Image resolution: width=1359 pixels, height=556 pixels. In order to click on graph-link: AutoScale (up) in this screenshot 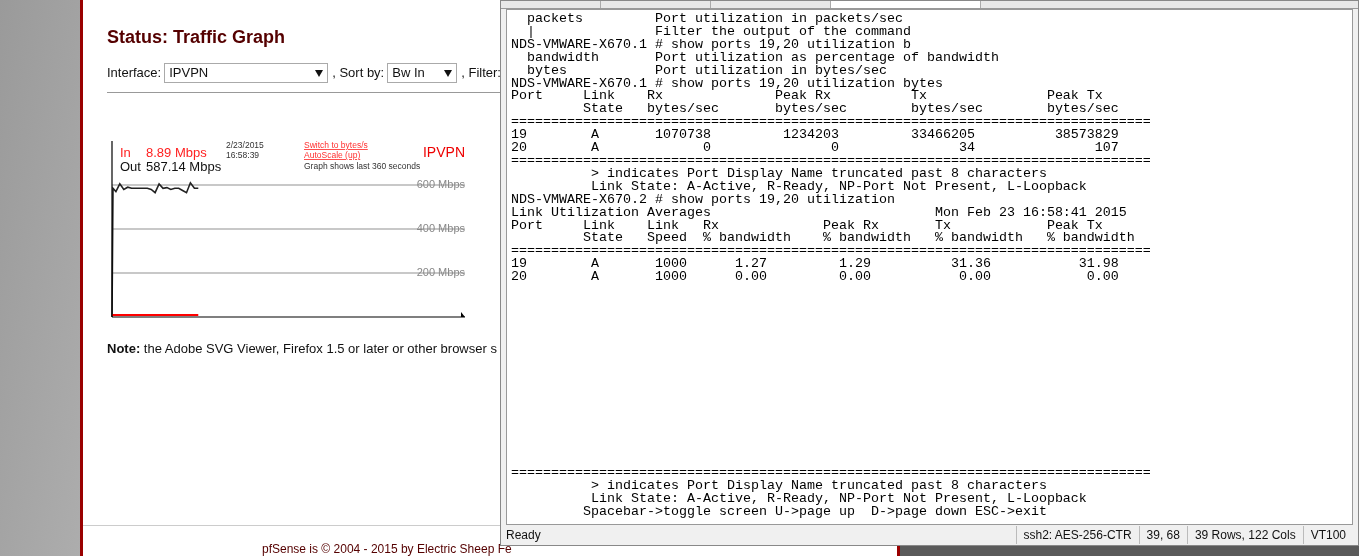, I will do `click(332, 155)`.